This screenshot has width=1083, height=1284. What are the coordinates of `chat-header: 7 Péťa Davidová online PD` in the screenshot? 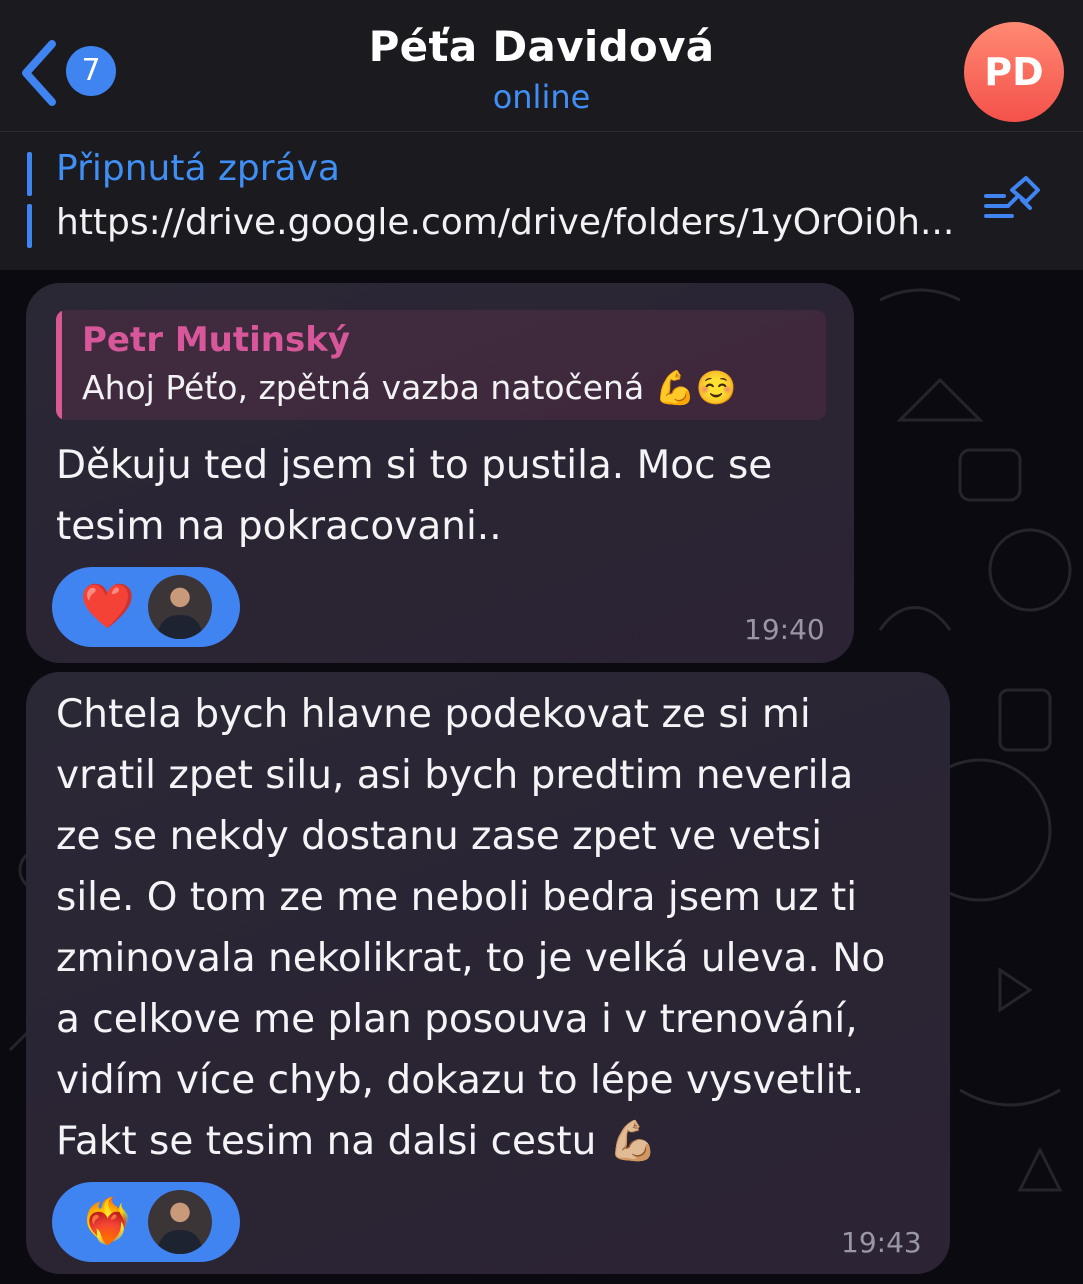 It's located at (541, 66).